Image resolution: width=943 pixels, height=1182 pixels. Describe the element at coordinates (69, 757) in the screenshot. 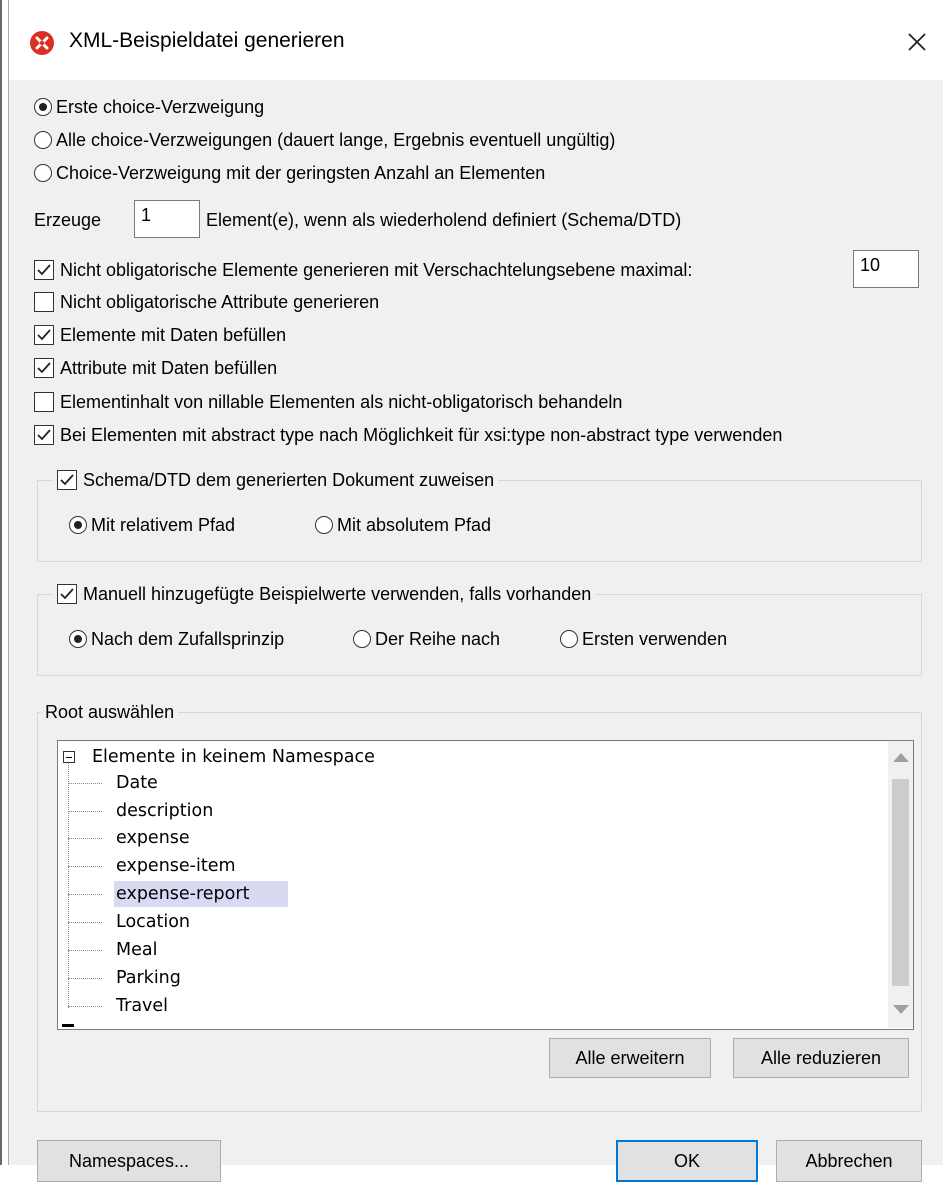

I see `collapse-icon` at that location.